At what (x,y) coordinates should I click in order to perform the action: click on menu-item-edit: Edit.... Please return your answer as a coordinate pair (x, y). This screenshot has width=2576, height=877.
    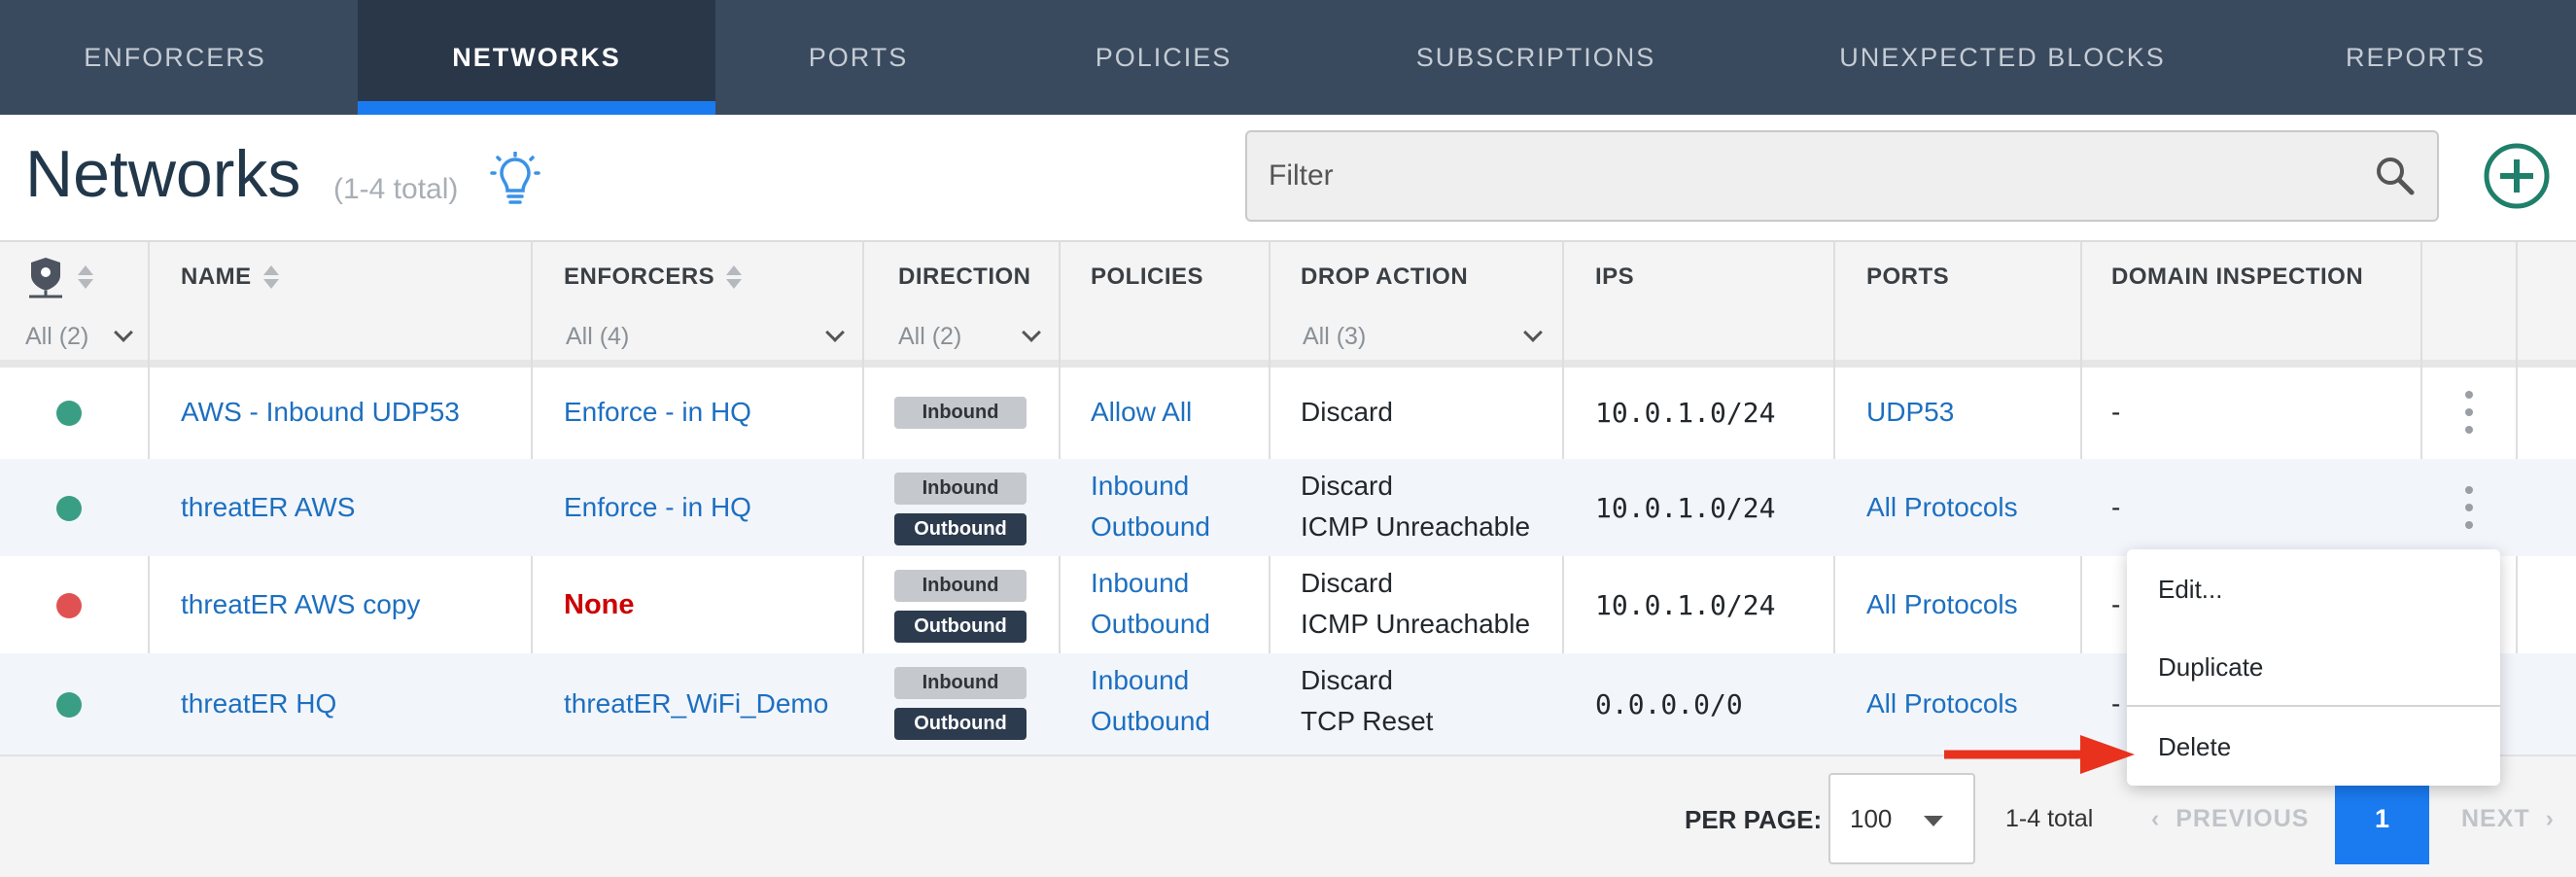
    Looking at the image, I should click on (2190, 590).